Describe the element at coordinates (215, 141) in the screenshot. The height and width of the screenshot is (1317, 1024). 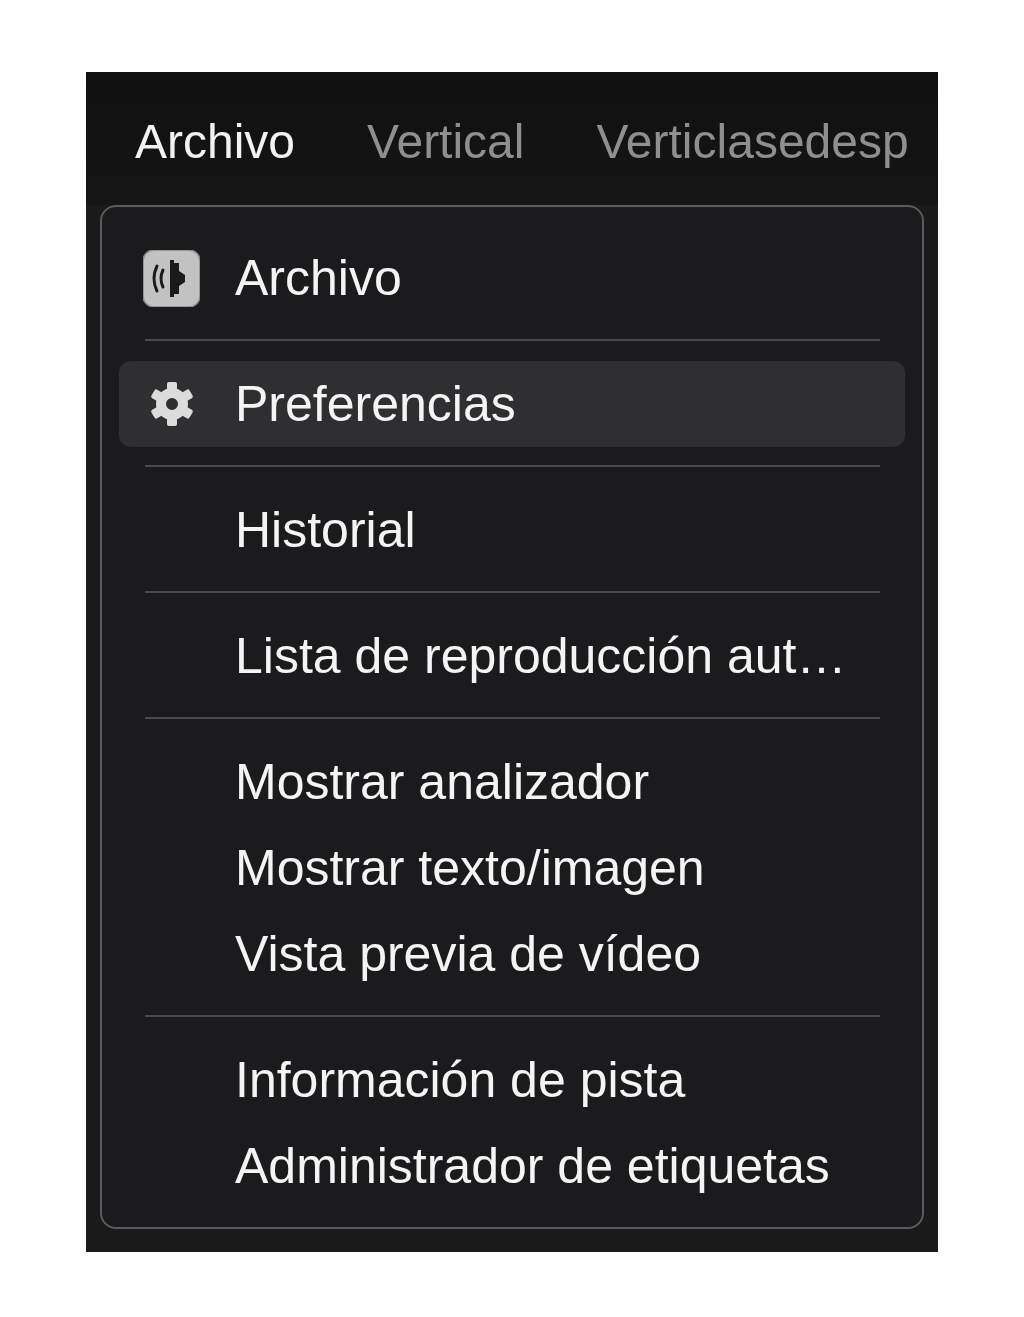
I see `menu-tab: Archivo` at that location.